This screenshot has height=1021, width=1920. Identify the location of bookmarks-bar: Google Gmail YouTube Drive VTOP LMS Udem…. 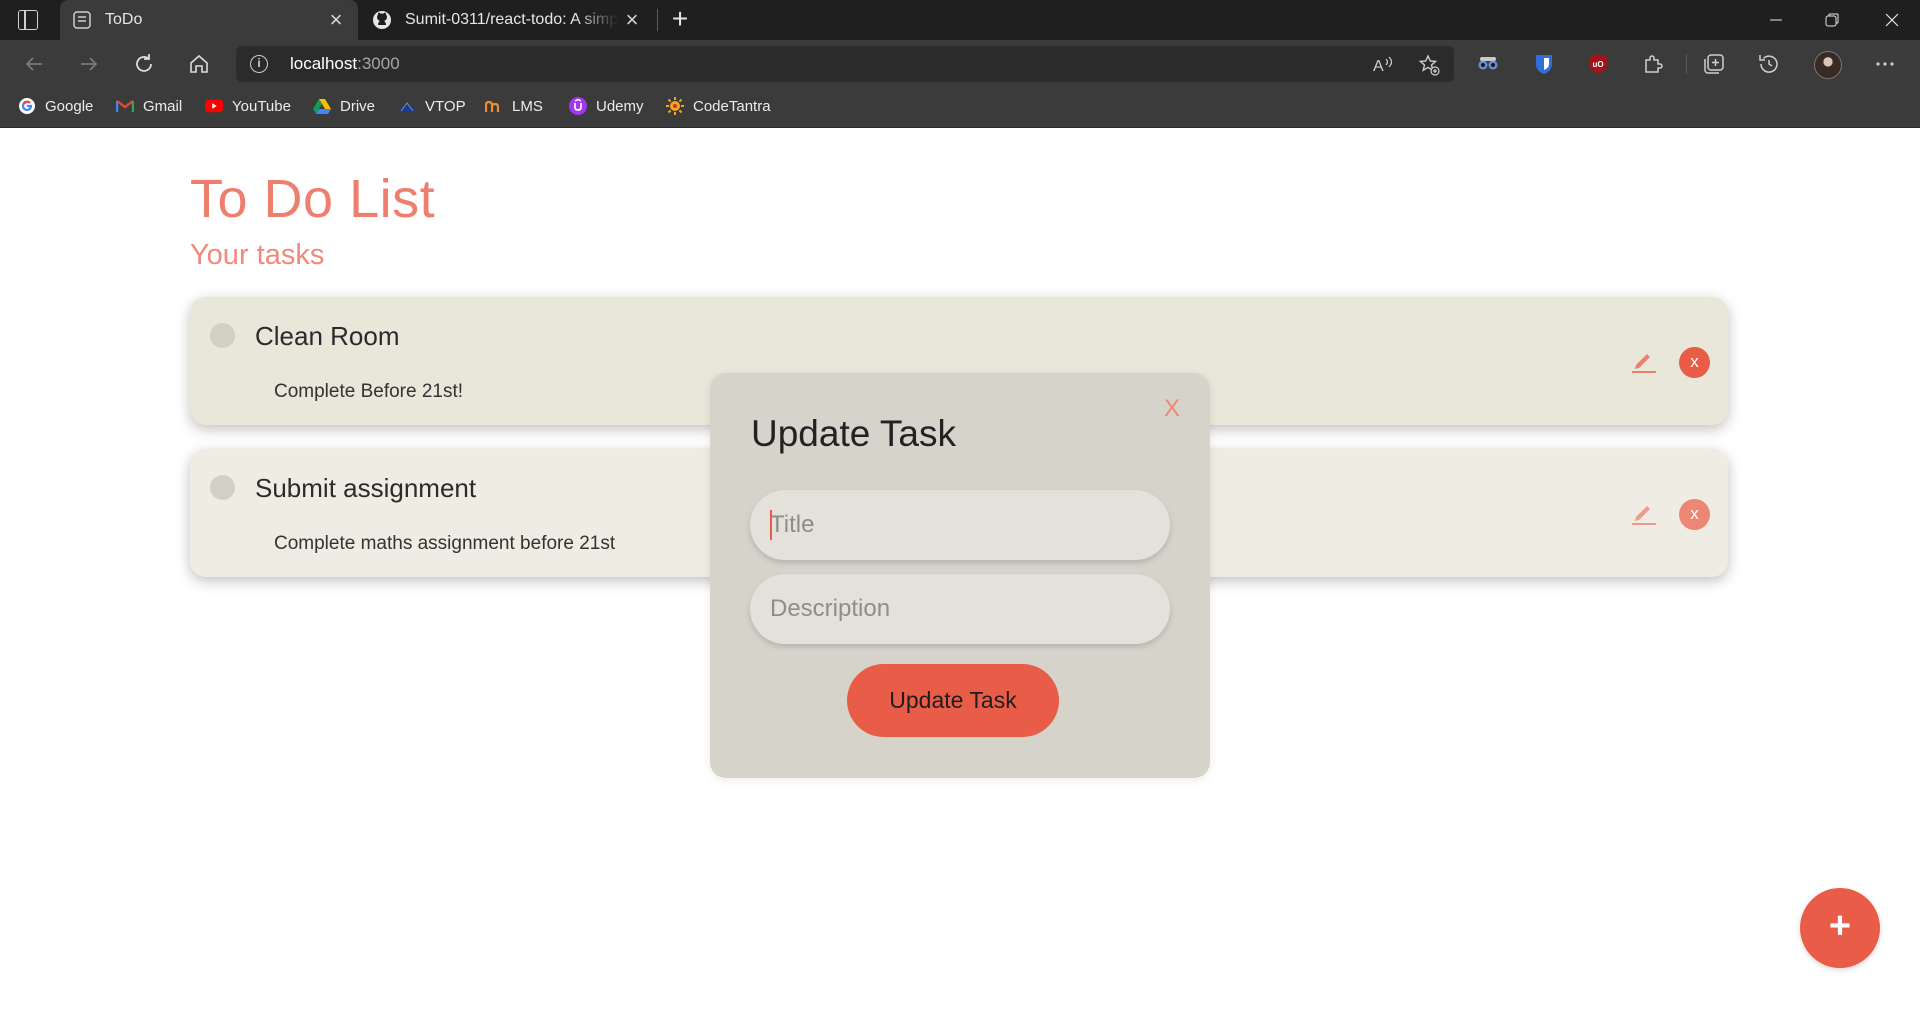
(960, 108).